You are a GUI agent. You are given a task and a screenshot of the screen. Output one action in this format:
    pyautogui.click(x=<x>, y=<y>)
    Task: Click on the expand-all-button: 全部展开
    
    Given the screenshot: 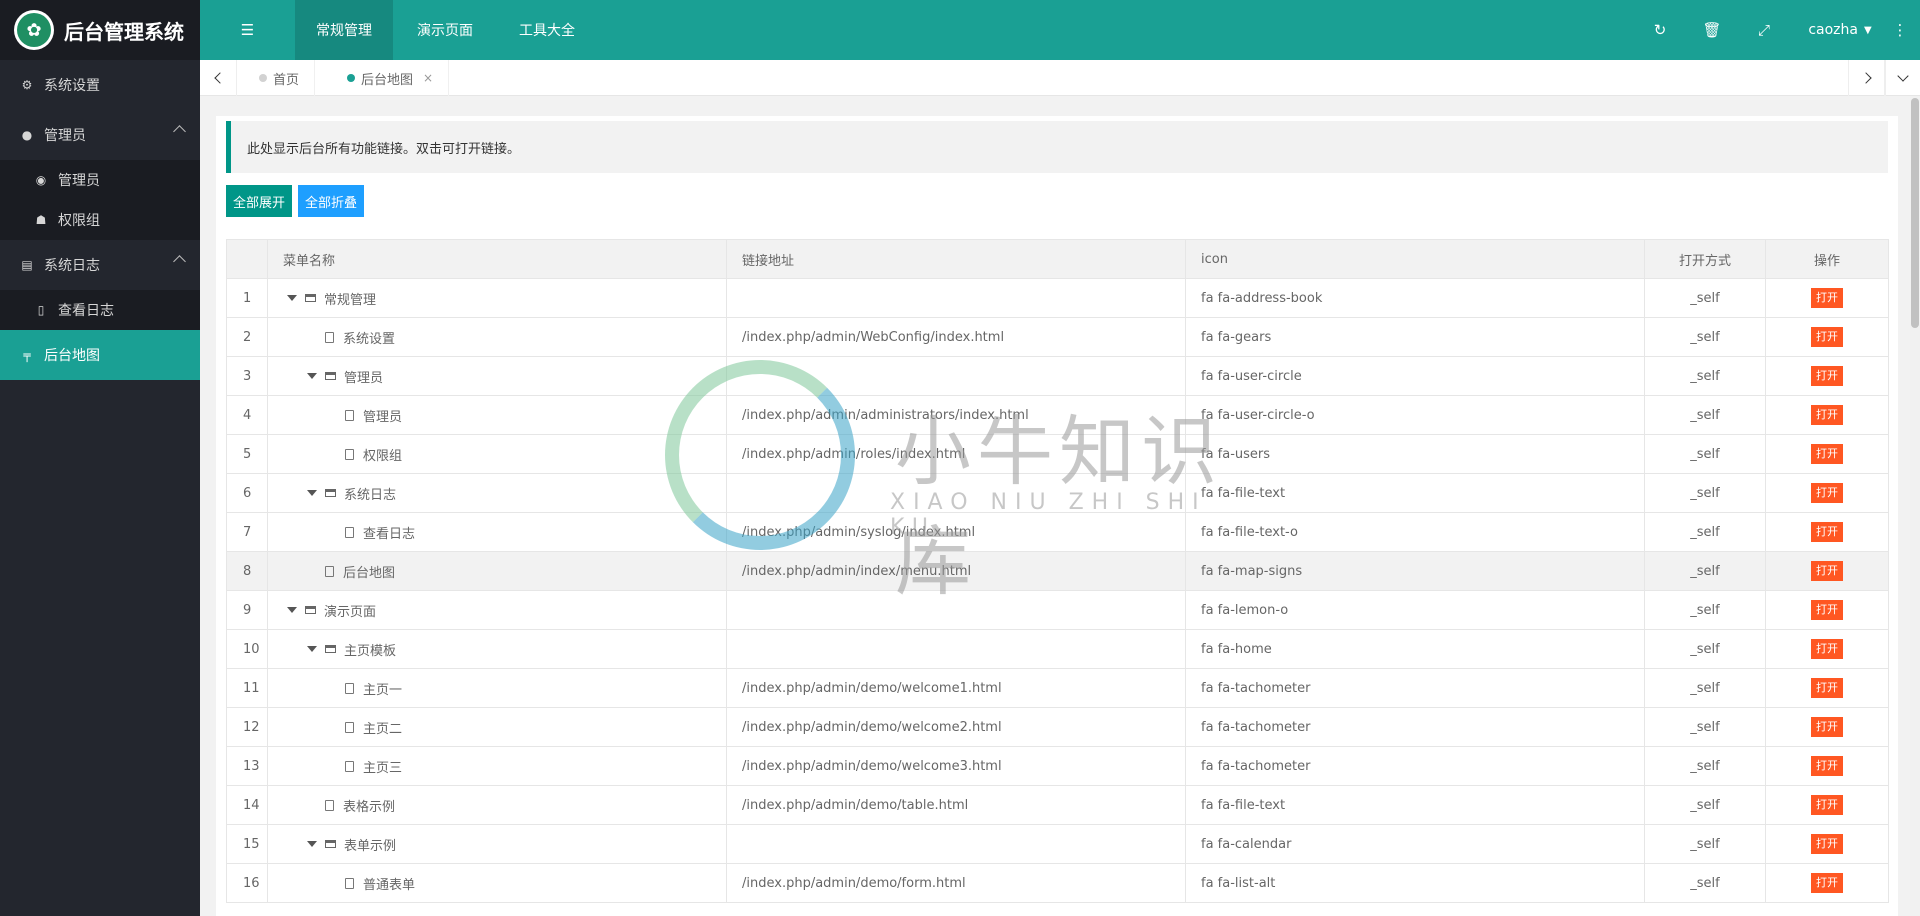 What is the action you would take?
    pyautogui.click(x=259, y=201)
    